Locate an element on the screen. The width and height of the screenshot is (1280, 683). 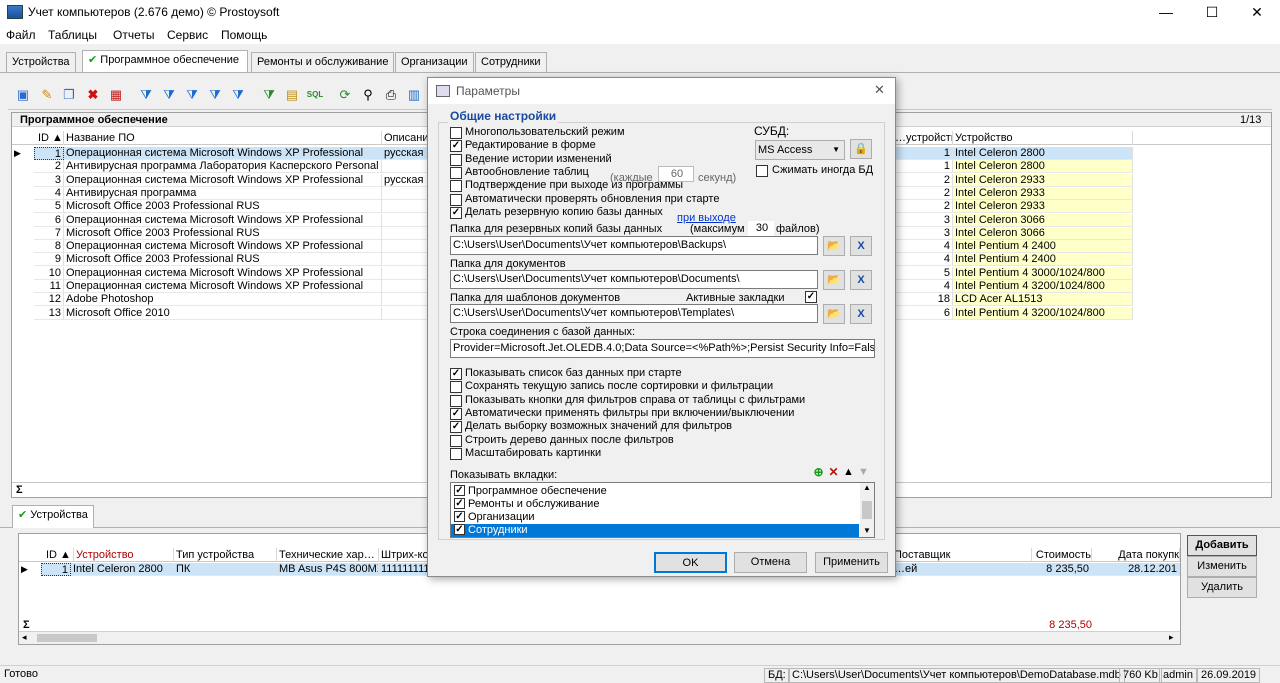
col-supplier: Поставщик is located at coordinates (962, 555).